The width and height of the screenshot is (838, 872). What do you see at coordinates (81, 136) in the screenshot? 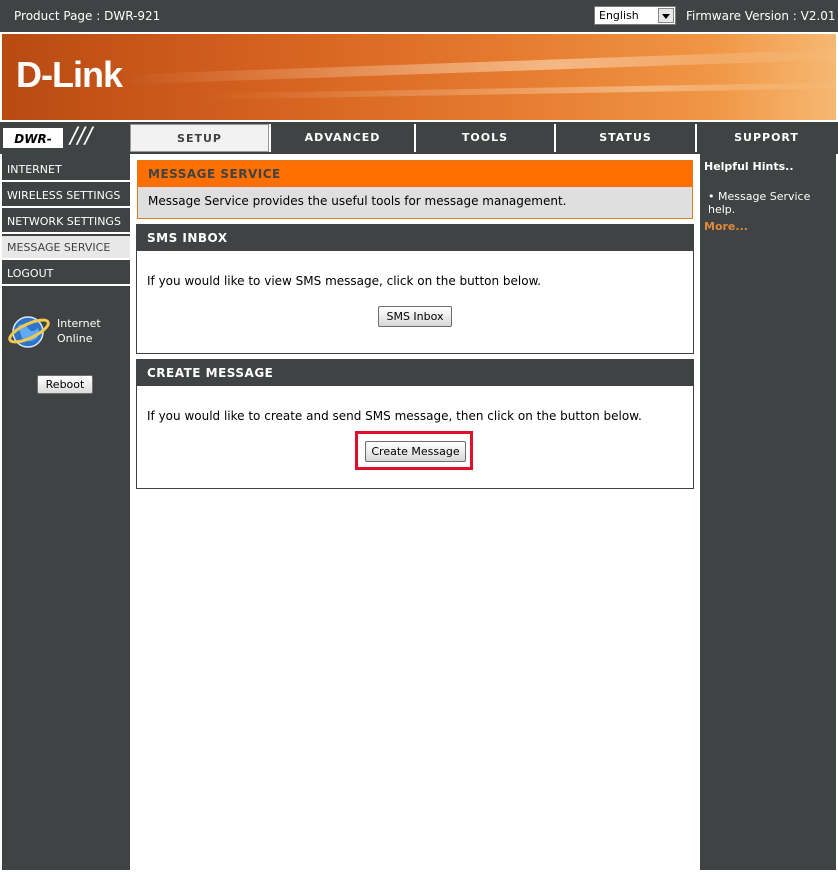
I see `model-slashes: ///` at bounding box center [81, 136].